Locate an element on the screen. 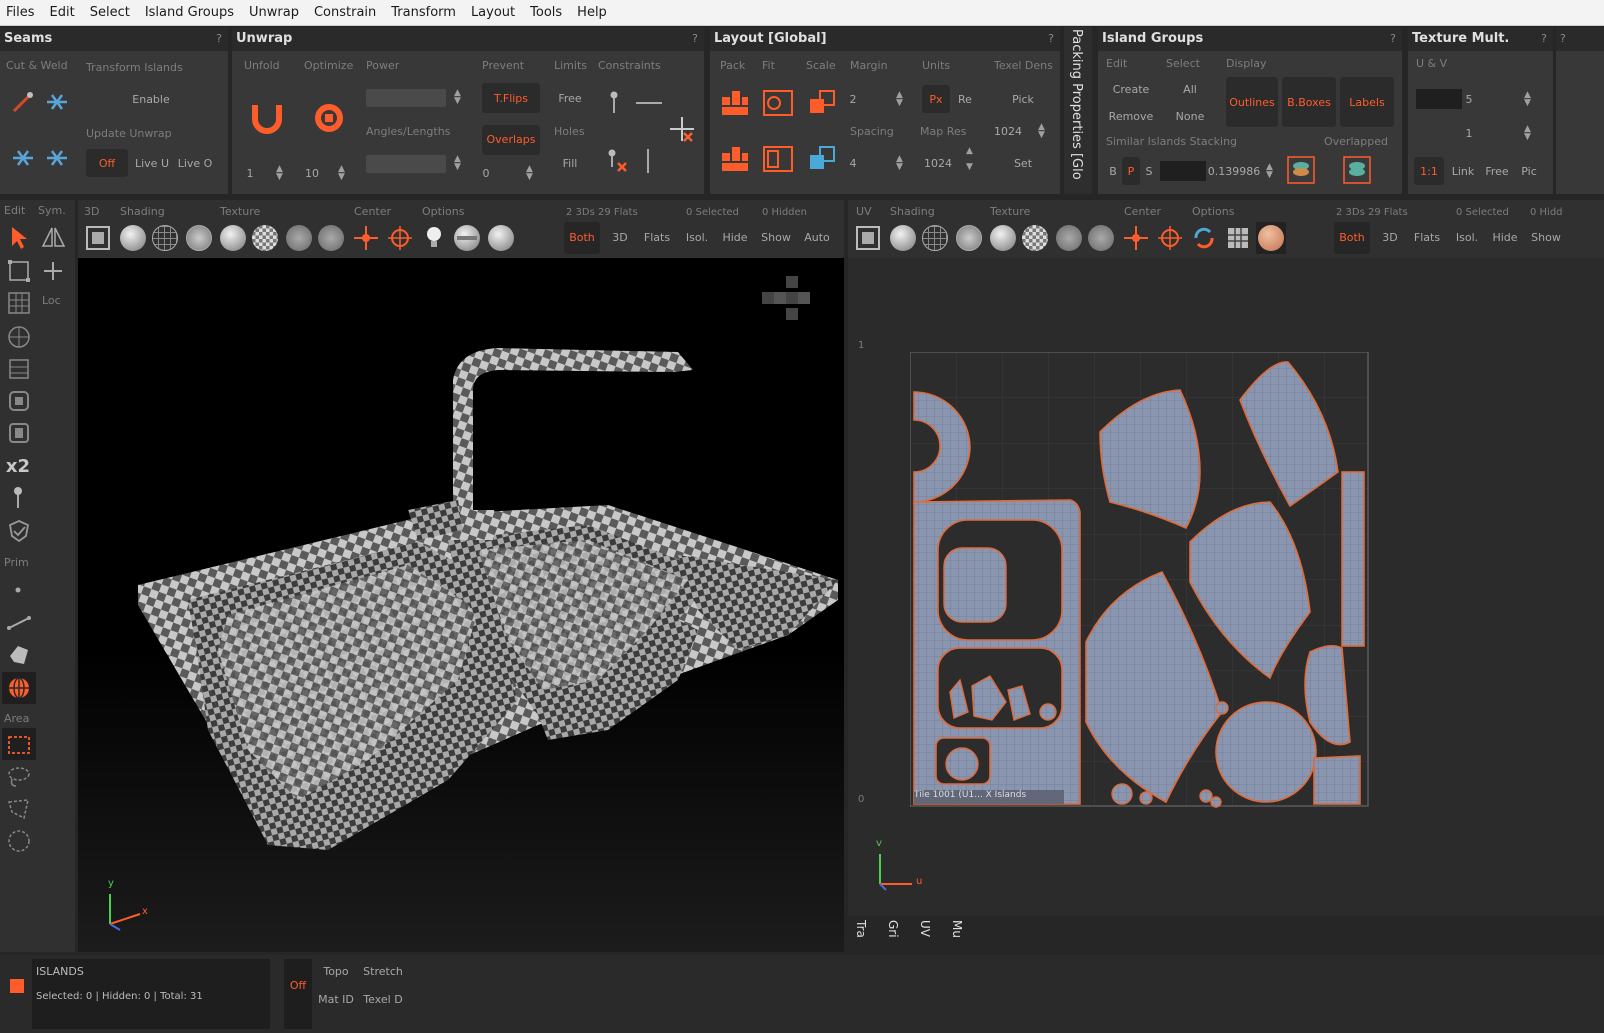  center-selection-icon-3d is located at coordinates (400, 238).